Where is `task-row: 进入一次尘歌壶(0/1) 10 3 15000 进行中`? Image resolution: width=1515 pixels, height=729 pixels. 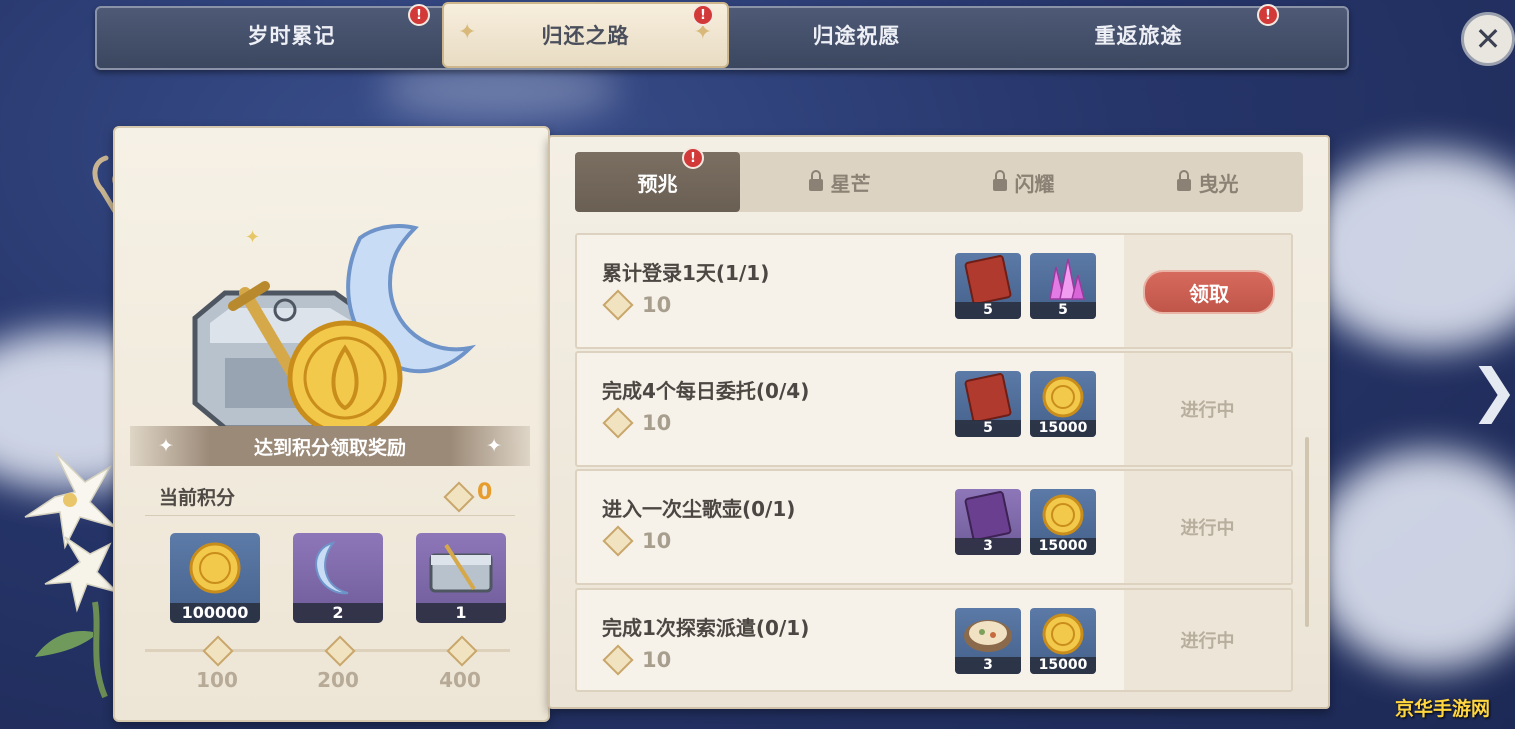
task-row: 进入一次尘歌壶(0/1) 10 3 15000 进行中 is located at coordinates (934, 527).